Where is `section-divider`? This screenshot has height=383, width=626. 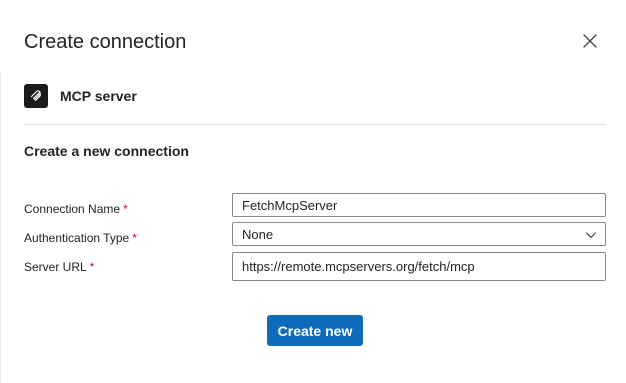
section-divider is located at coordinates (315, 124).